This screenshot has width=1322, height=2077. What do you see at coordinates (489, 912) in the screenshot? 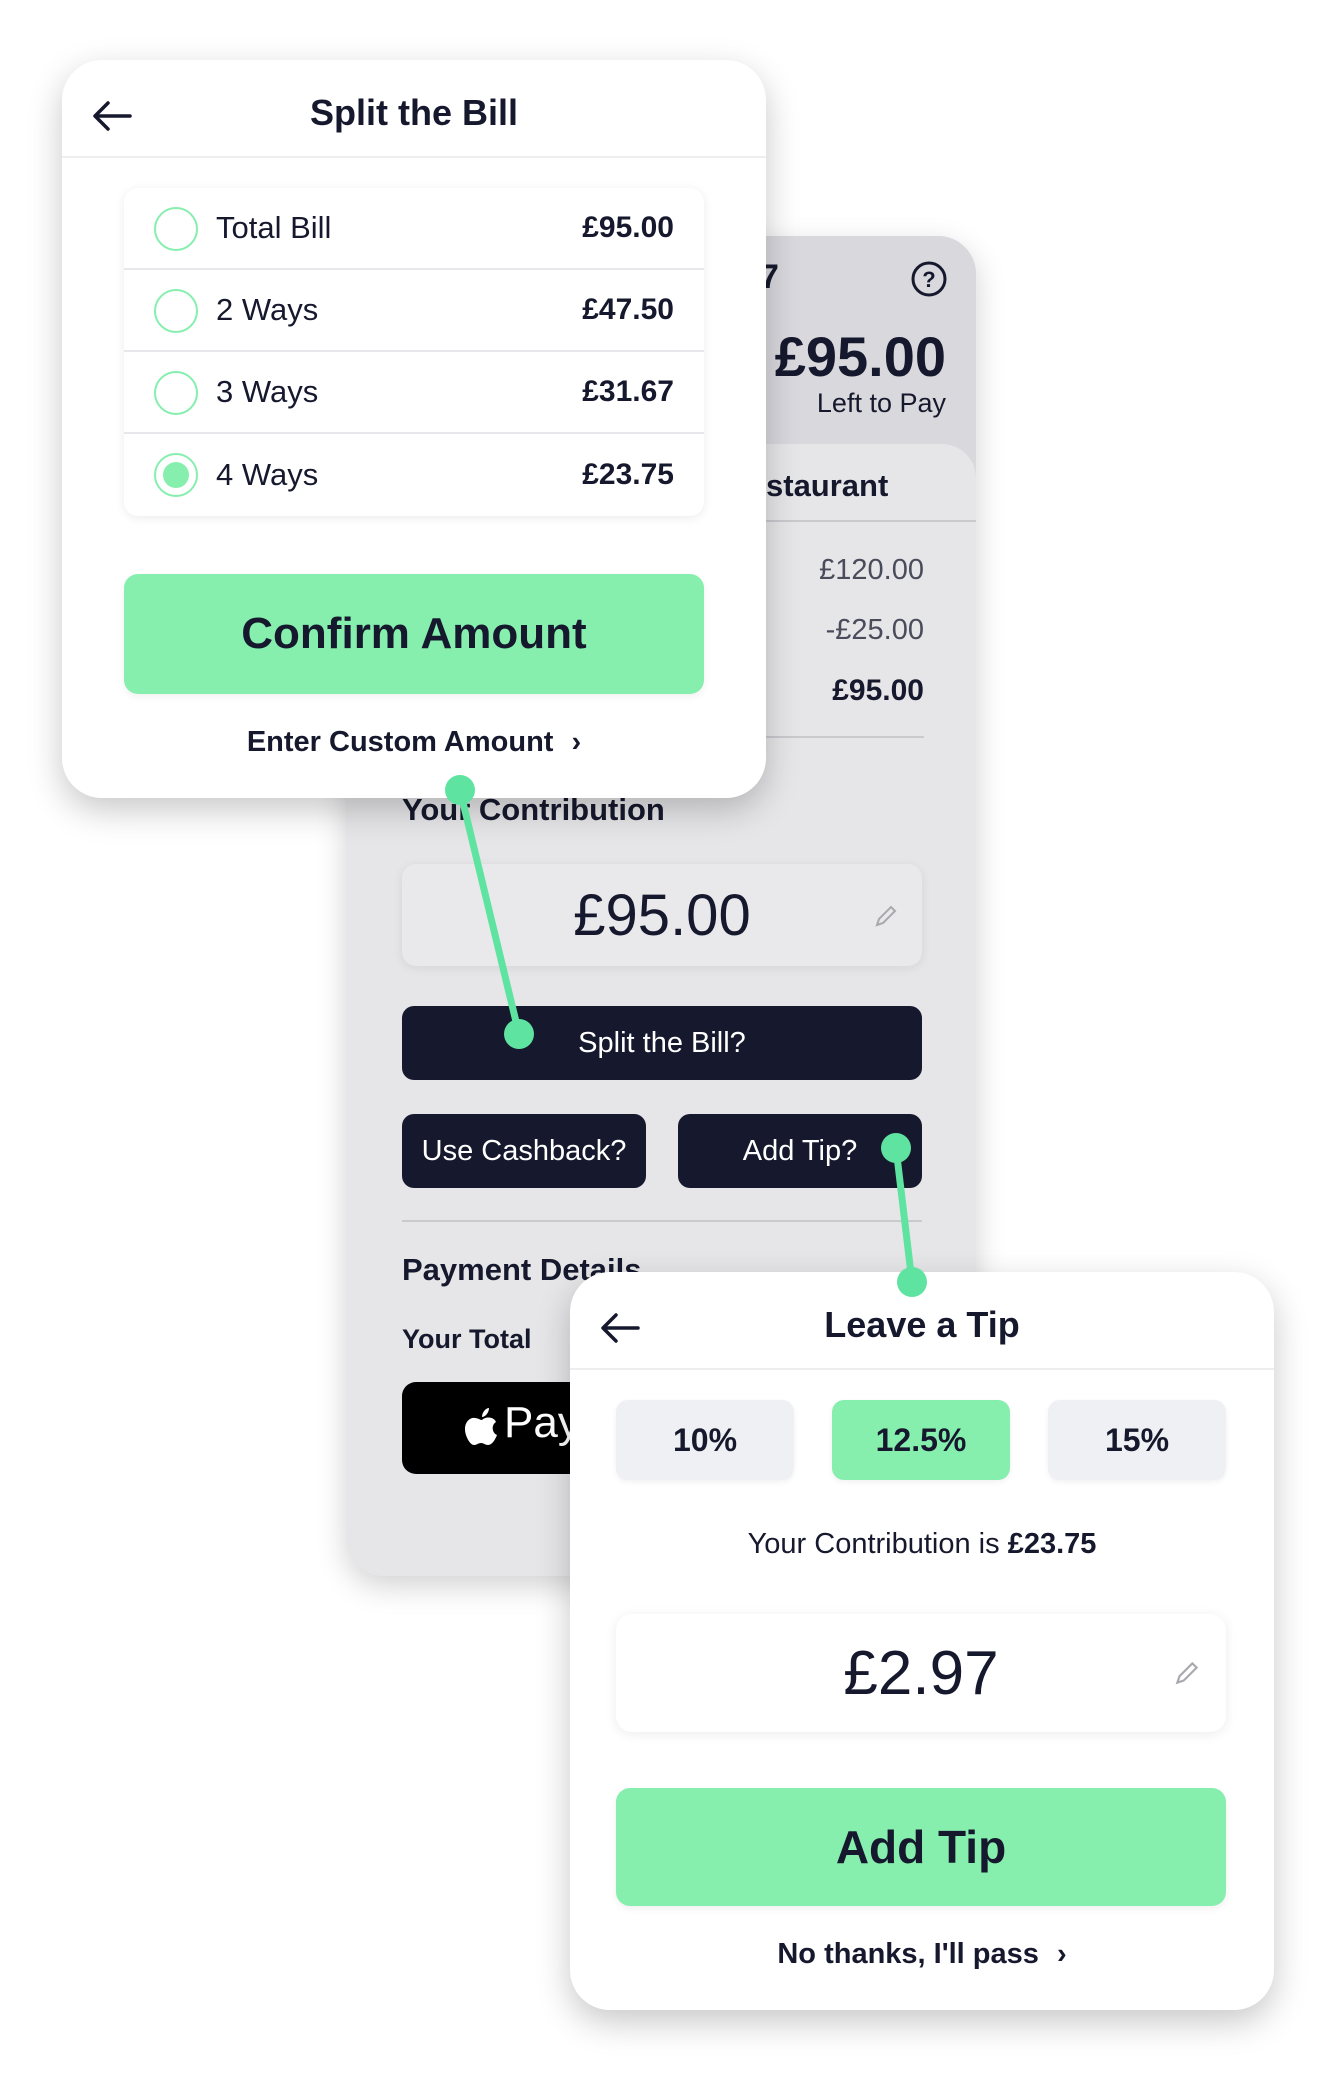
I see `connector-split-to-modal` at bounding box center [489, 912].